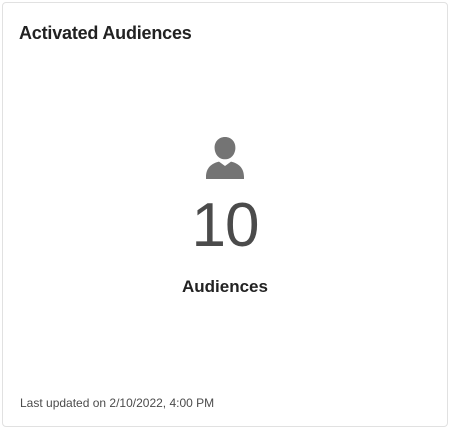 This screenshot has width=452, height=431. I want to click on audience-count: 10, so click(225, 225).